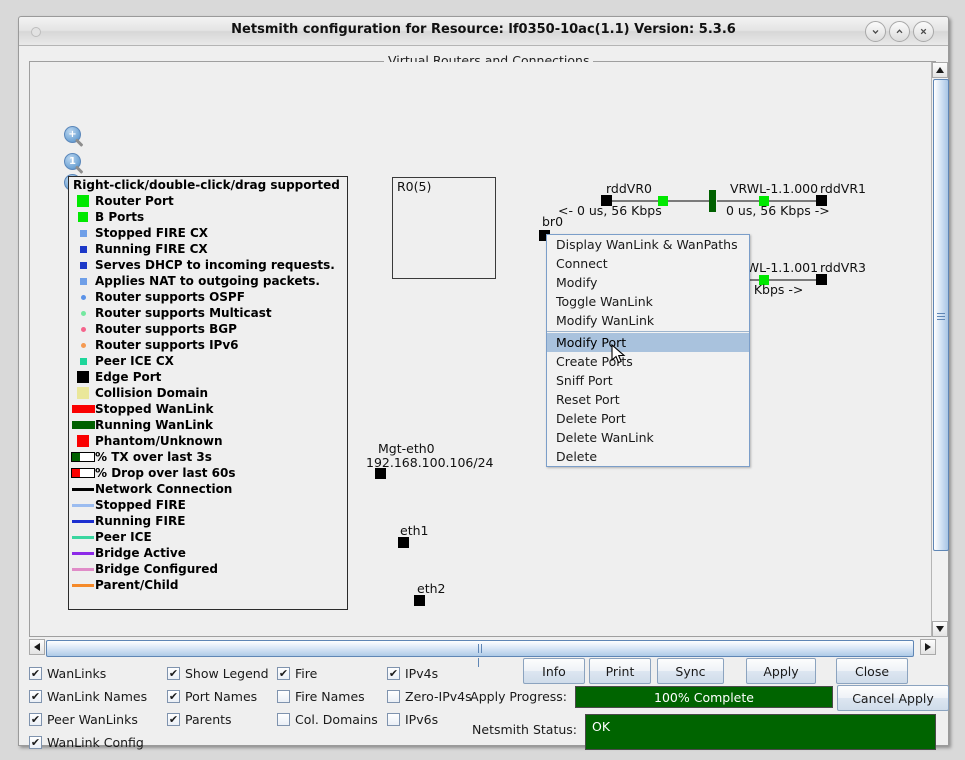  I want to click on node-label-eth2: eth2, so click(431, 588).